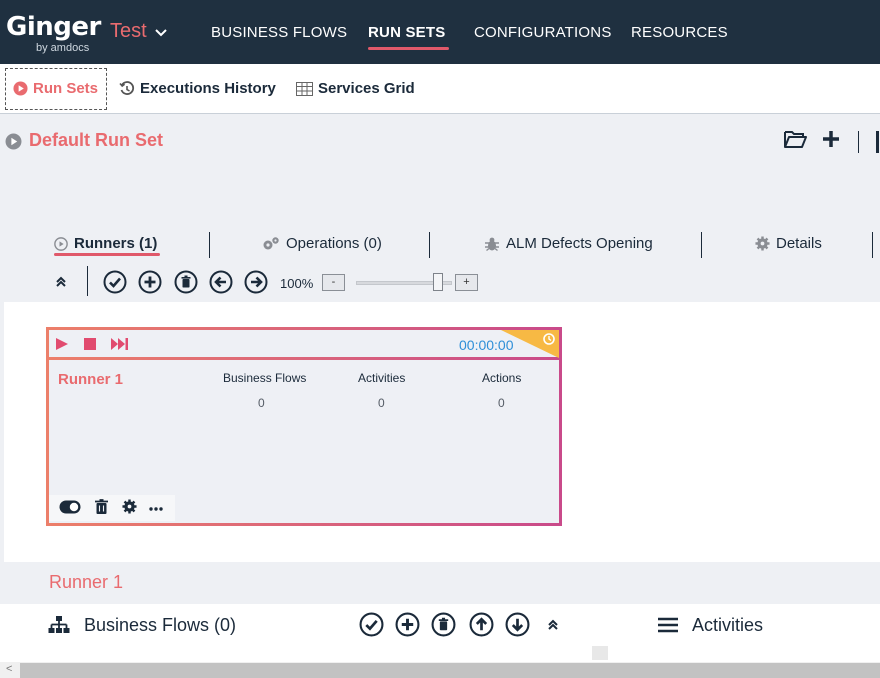 The height and width of the screenshot is (678, 880). Describe the element at coordinates (160, 625) in the screenshot. I see `business-flows-label: Business Flows (0)` at that location.